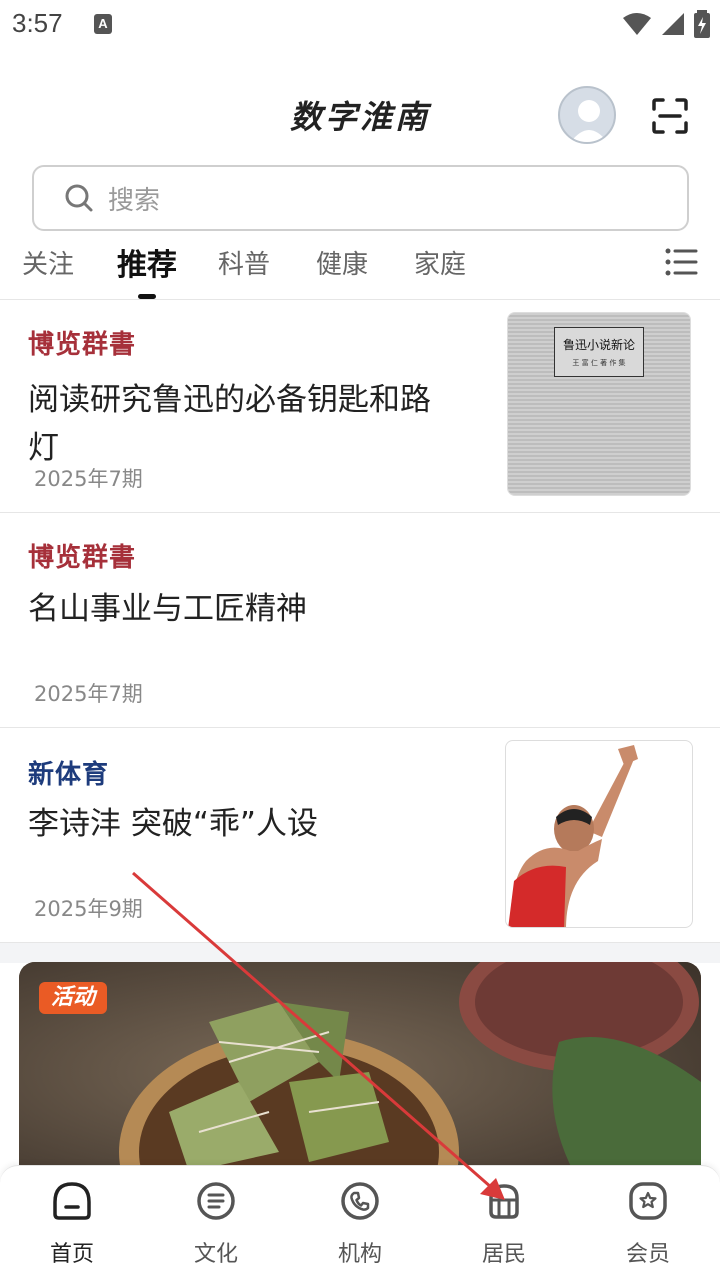  Describe the element at coordinates (573, 836) in the screenshot. I see `athlete-image` at that location.